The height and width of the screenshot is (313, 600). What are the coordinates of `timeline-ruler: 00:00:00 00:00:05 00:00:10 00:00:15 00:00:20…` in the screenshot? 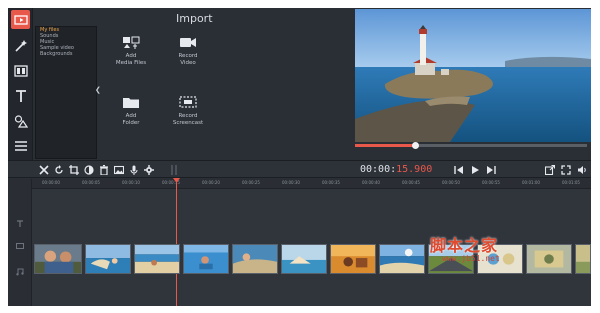 It's located at (311, 184).